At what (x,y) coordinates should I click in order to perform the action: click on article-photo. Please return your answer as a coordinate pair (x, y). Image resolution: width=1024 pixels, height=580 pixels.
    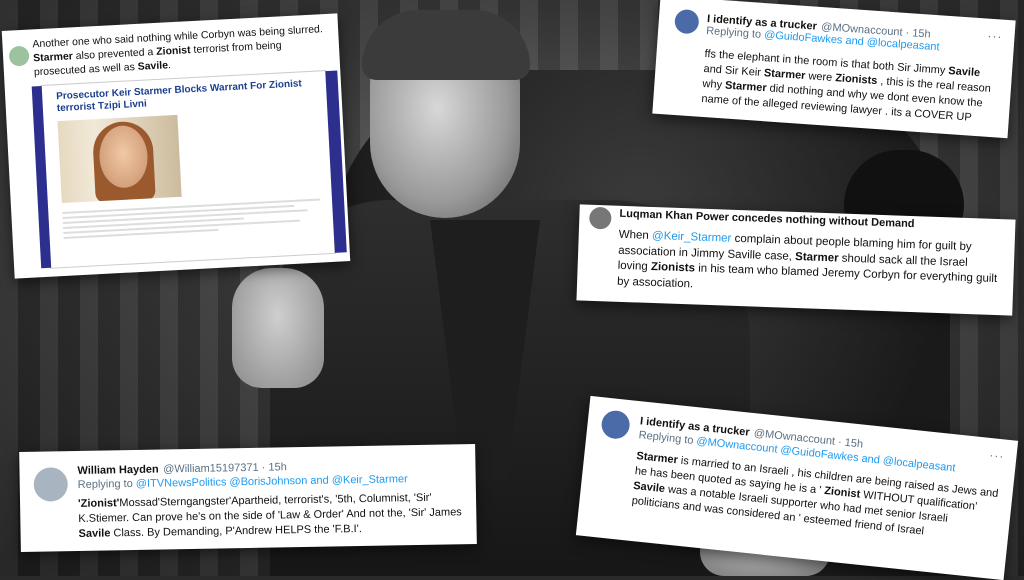
    Looking at the image, I should click on (119, 159).